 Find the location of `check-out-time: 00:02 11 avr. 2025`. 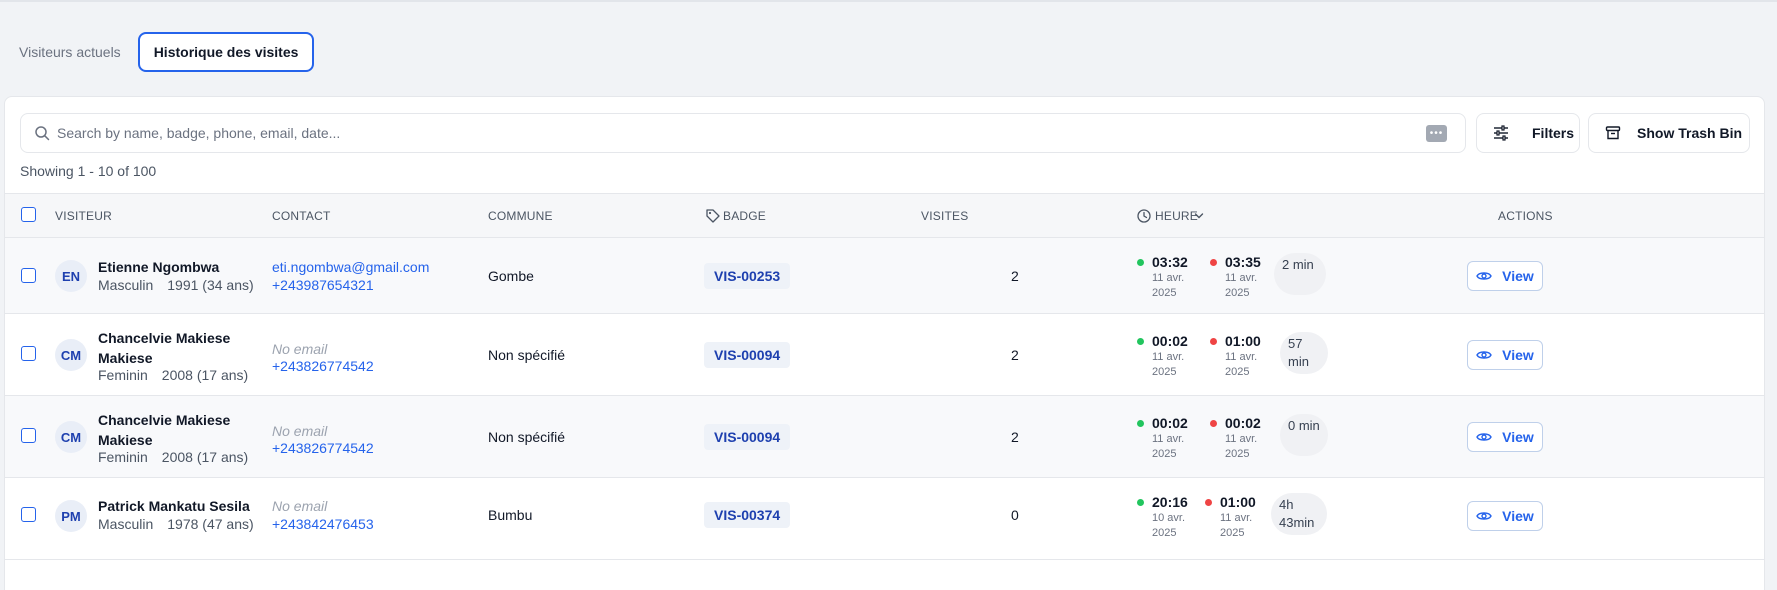

check-out-time: 00:02 11 avr. 2025 is located at coordinates (1240, 438).